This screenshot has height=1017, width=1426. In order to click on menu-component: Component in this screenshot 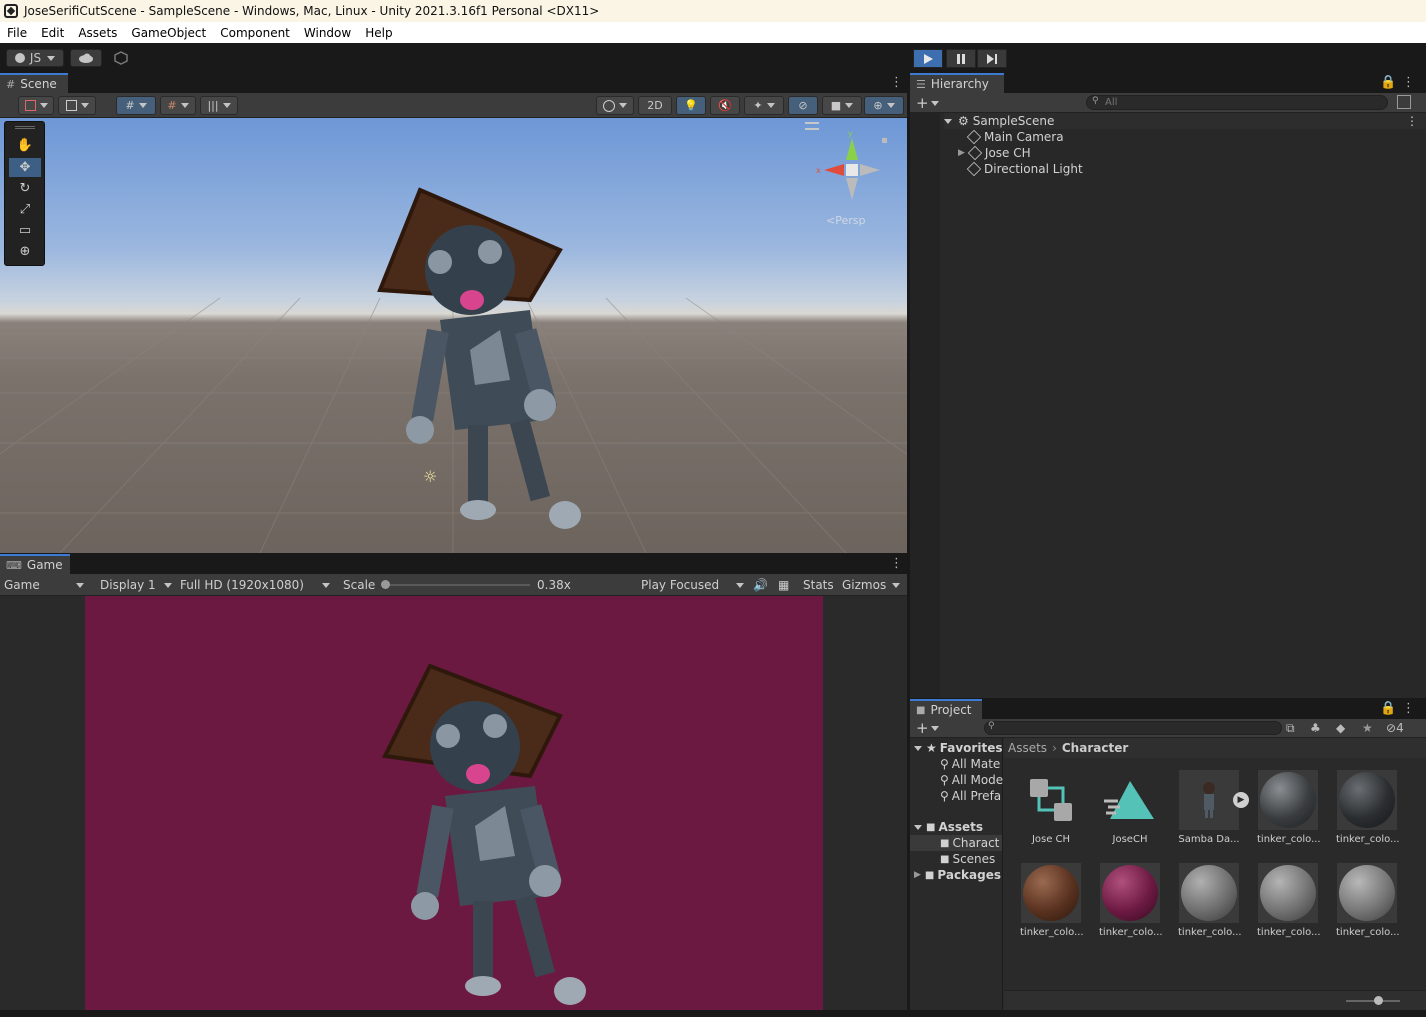, I will do `click(255, 33)`.